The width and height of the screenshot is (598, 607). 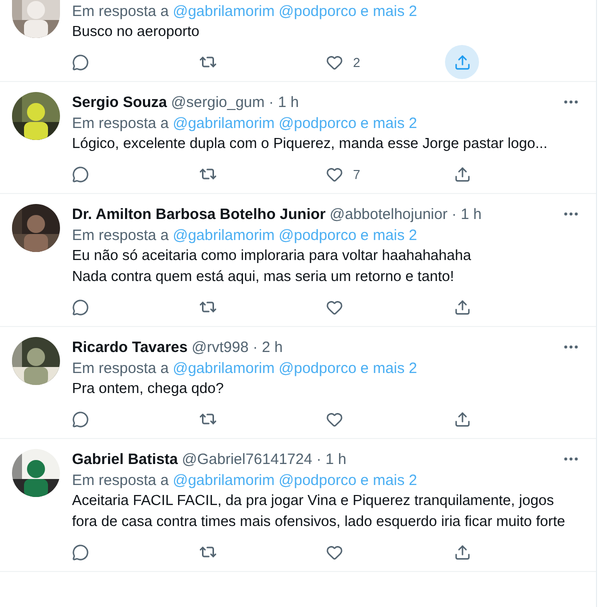 I want to click on author-name: Sergio Souza, so click(x=120, y=102).